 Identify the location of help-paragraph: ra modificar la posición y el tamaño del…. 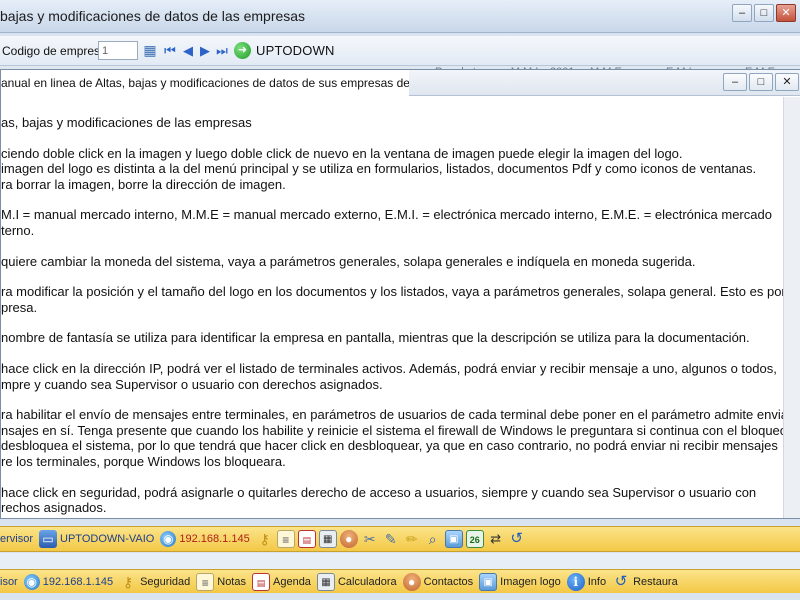
(392, 299).